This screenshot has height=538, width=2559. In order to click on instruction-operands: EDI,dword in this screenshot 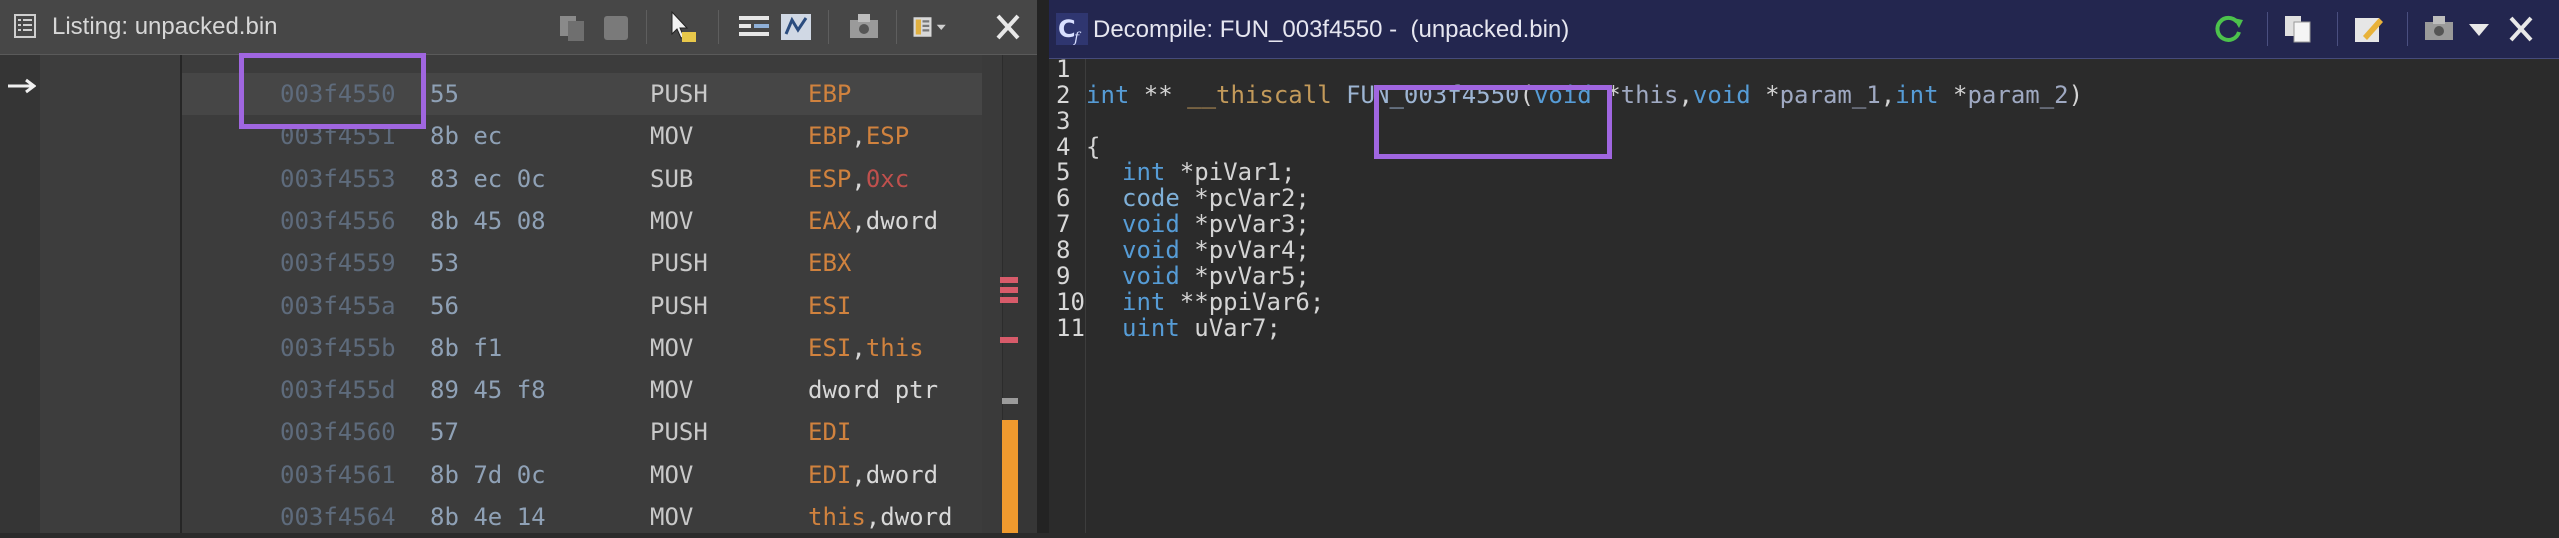, I will do `click(873, 475)`.